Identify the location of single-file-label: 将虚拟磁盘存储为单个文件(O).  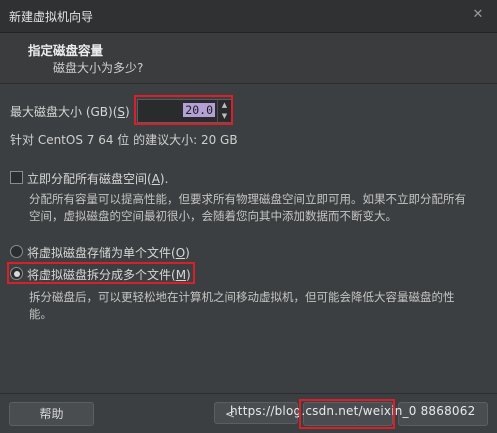
(108, 252).